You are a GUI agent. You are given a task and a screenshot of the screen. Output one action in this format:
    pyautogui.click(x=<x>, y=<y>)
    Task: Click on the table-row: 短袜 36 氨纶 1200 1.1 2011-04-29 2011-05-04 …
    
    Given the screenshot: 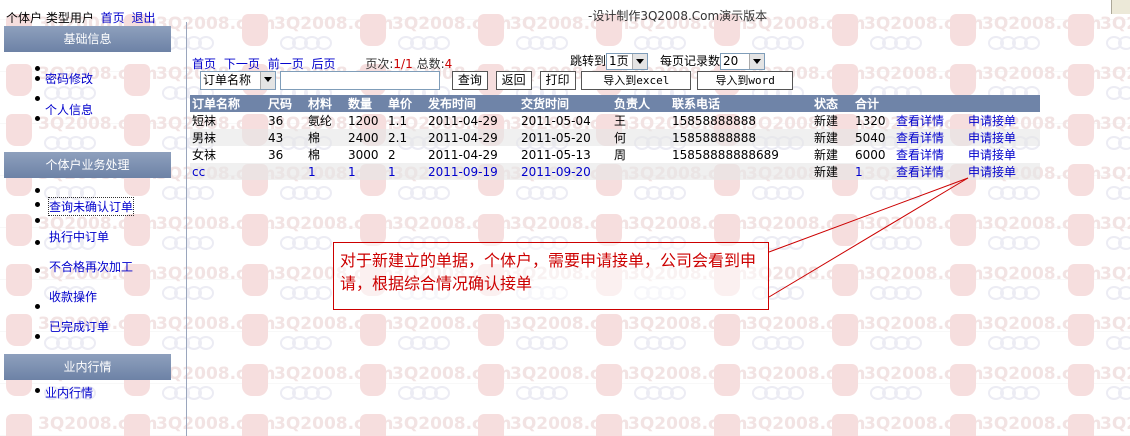 What is the action you would take?
    pyautogui.click(x=615, y=120)
    